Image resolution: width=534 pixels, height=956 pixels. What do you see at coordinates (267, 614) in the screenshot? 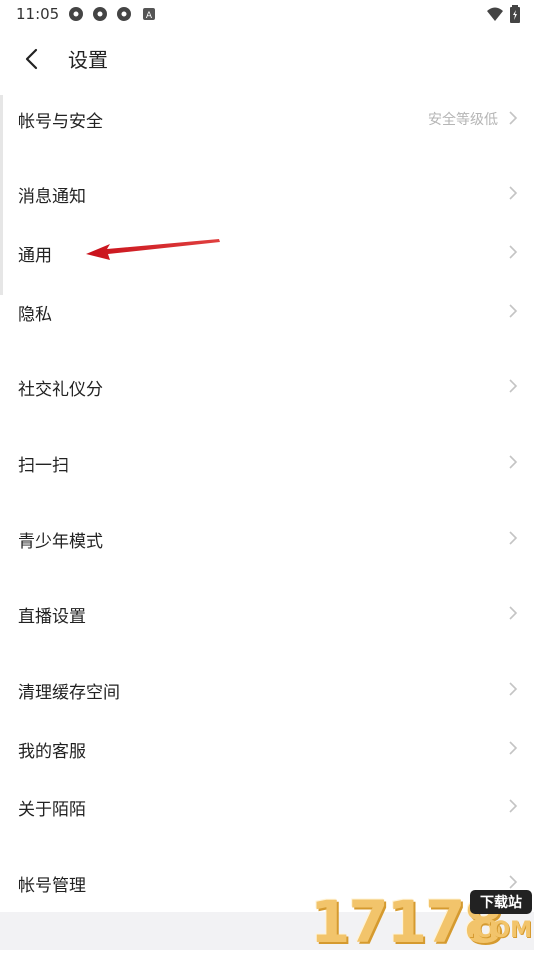
I see `settings-item-live-settings: 直播设置` at bounding box center [267, 614].